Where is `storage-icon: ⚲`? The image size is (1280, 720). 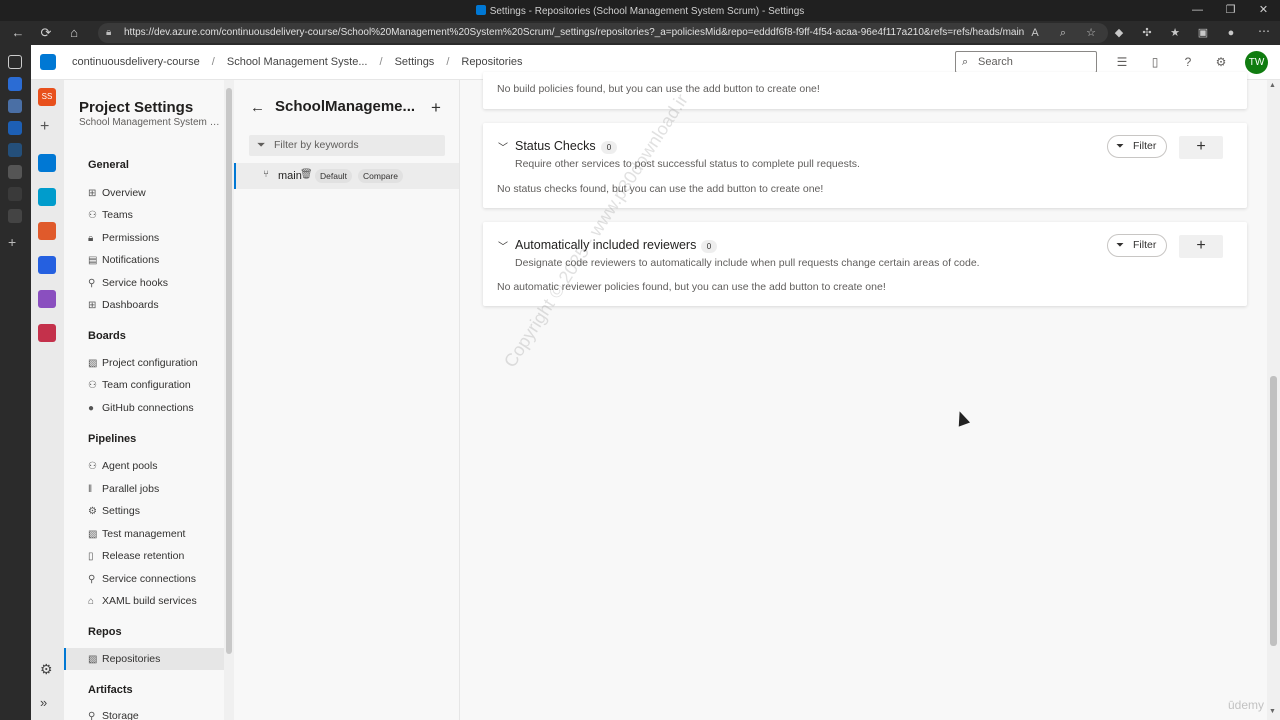
storage-icon: ⚲ is located at coordinates (92, 715).